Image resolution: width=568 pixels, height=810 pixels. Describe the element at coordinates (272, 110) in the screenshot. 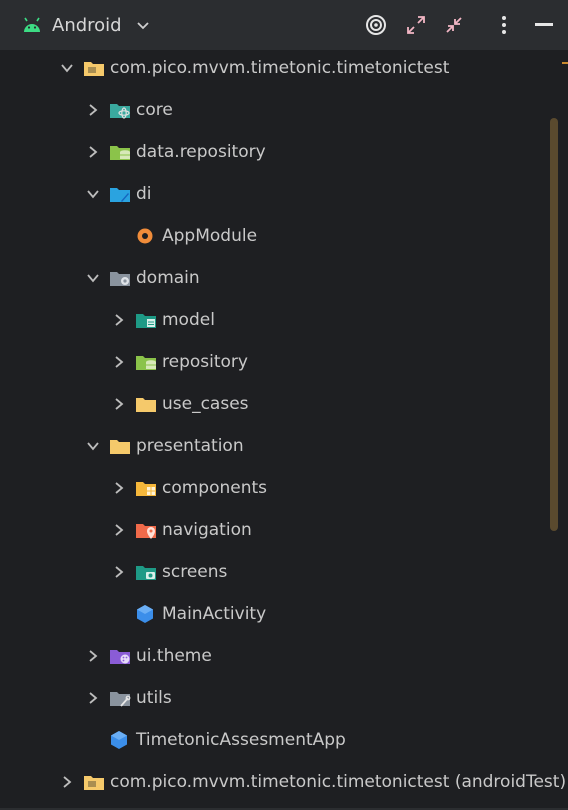

I see `tree-item-core: core` at that location.